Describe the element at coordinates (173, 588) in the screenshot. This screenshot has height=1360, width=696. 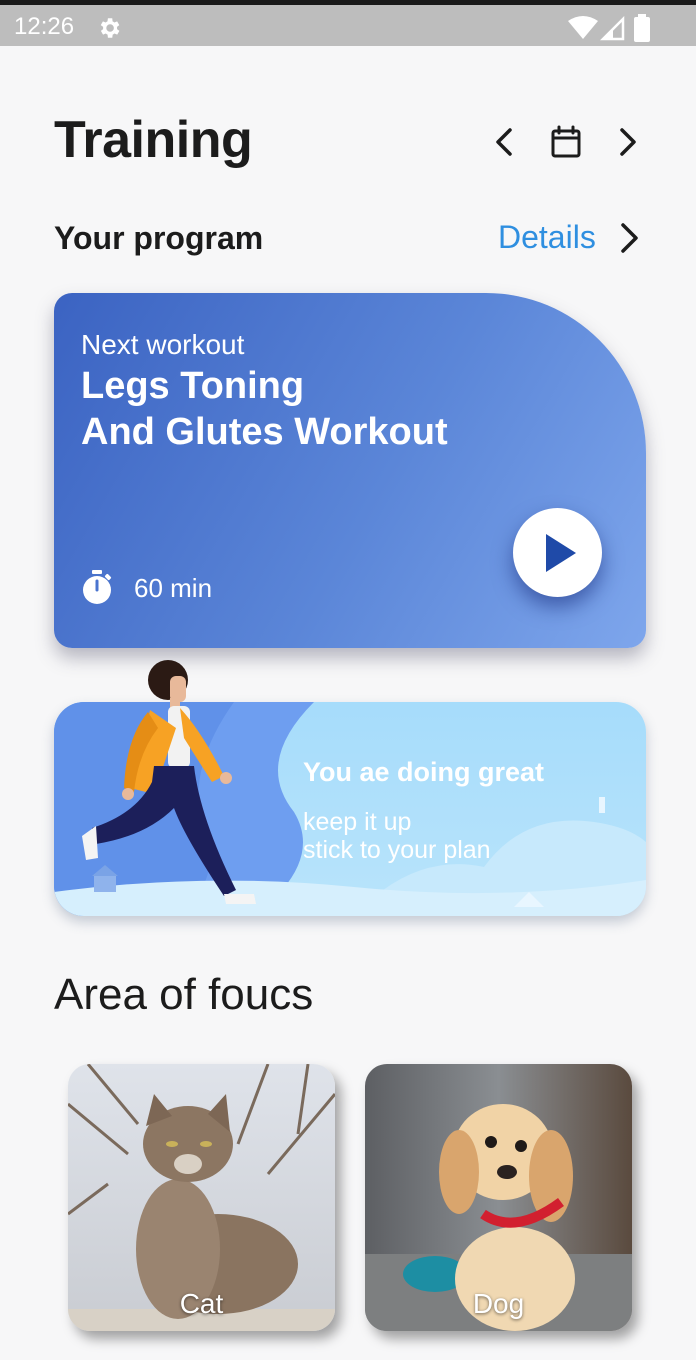
I see `workout-duration: 60 min` at that location.